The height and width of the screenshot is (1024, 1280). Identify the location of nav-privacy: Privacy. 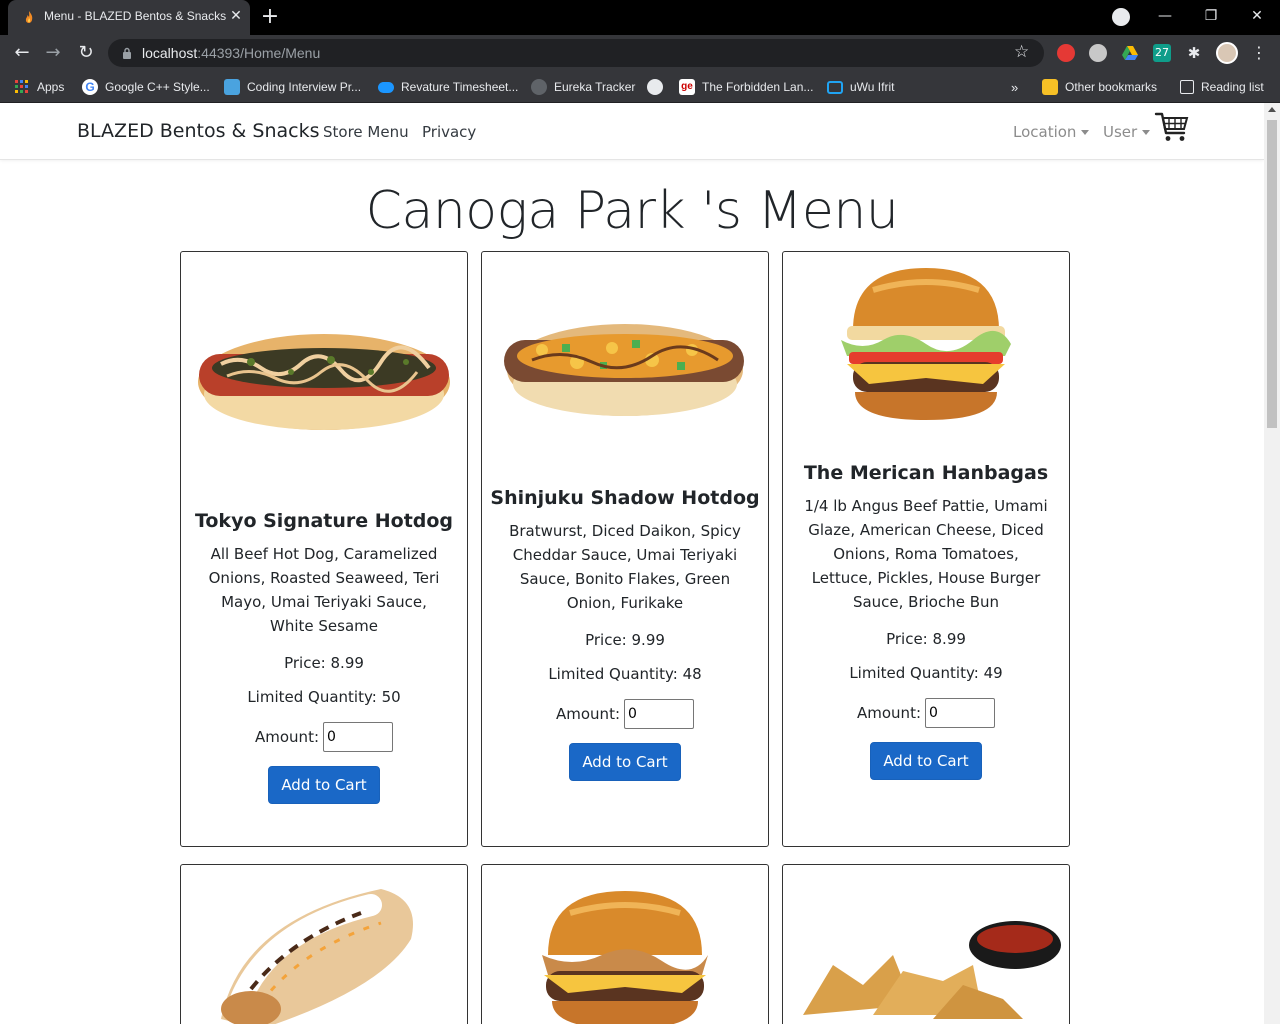
(449, 132).